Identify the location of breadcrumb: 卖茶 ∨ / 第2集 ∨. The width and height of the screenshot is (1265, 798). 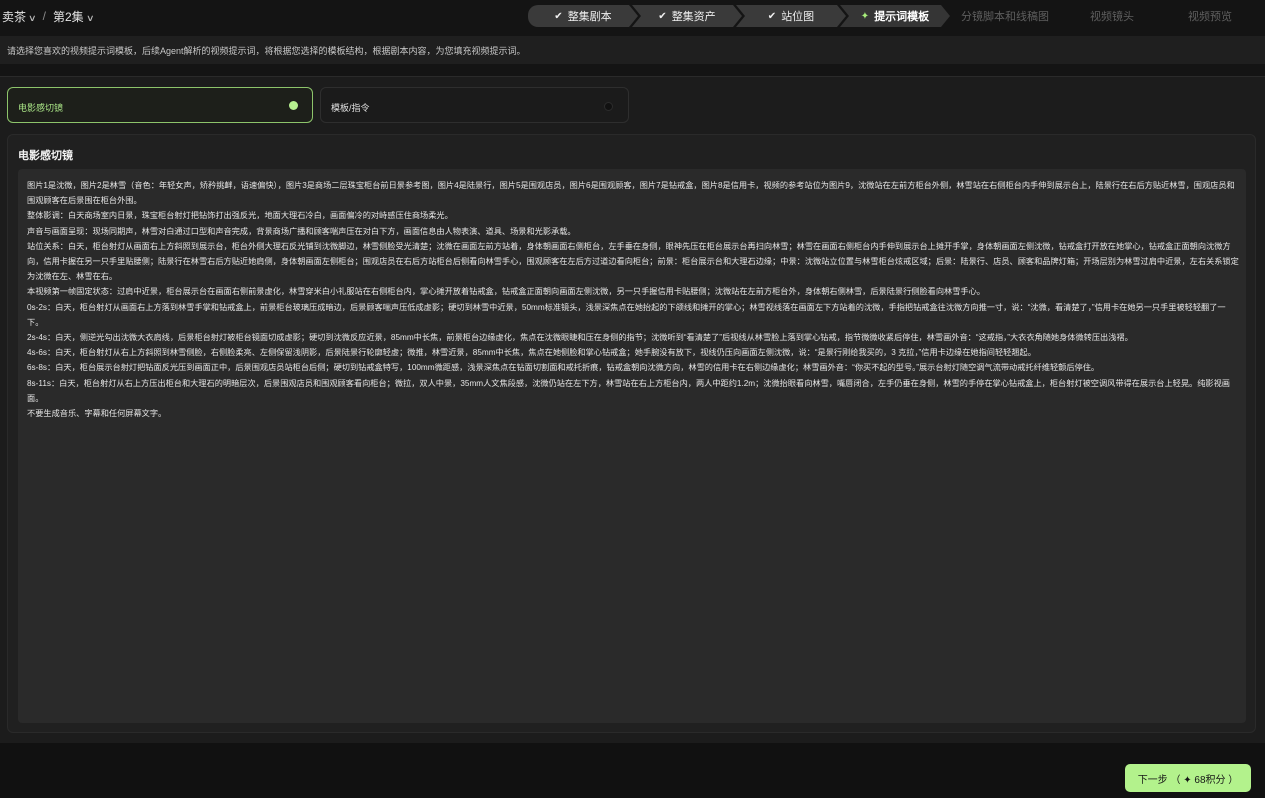
(48, 16).